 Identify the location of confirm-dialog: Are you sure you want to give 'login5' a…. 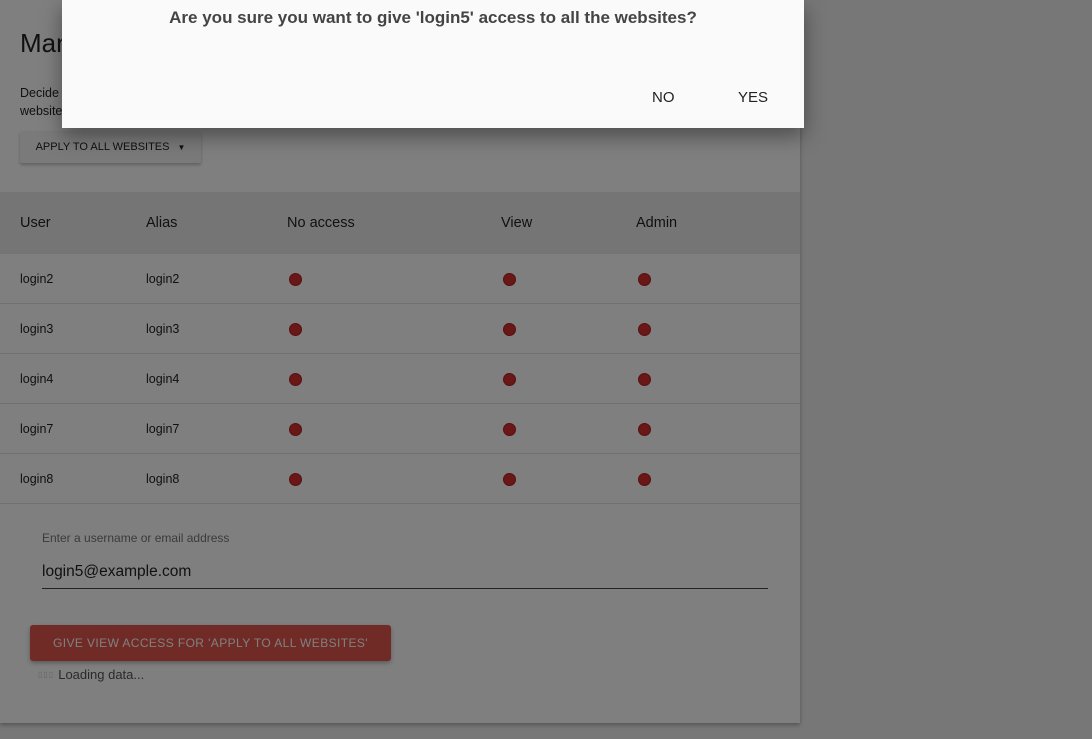
(433, 64).